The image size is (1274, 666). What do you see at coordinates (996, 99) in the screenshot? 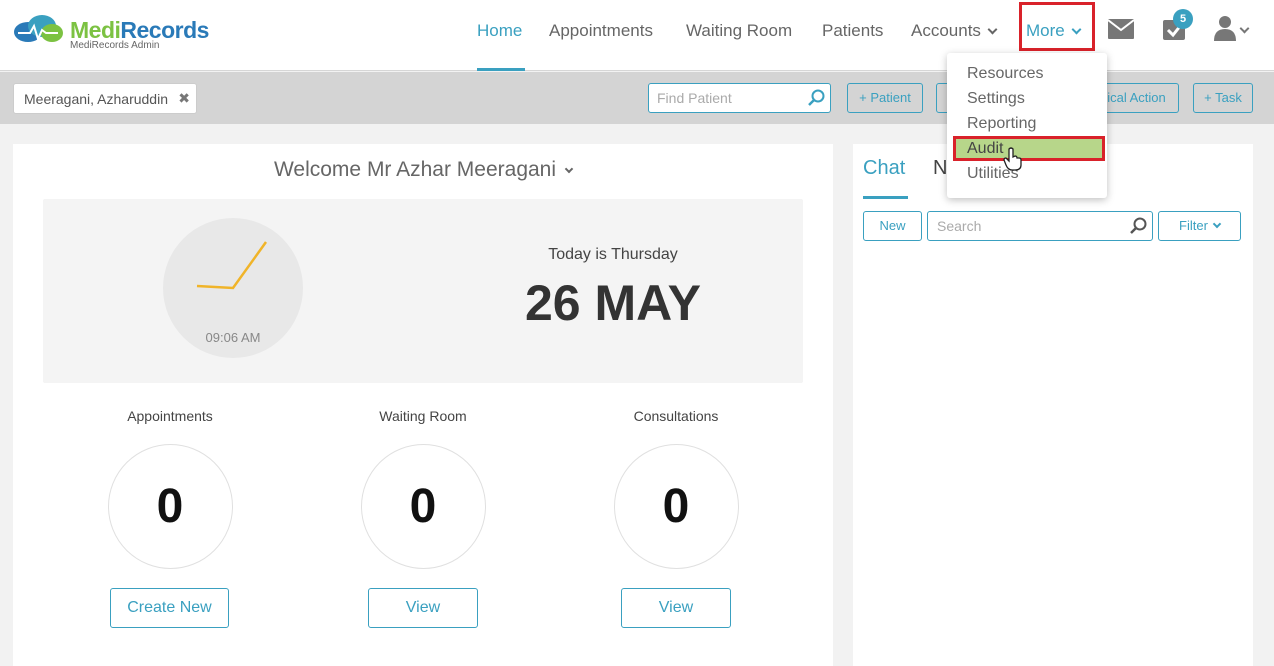
I see `menu-item-settings: Settings` at bounding box center [996, 99].